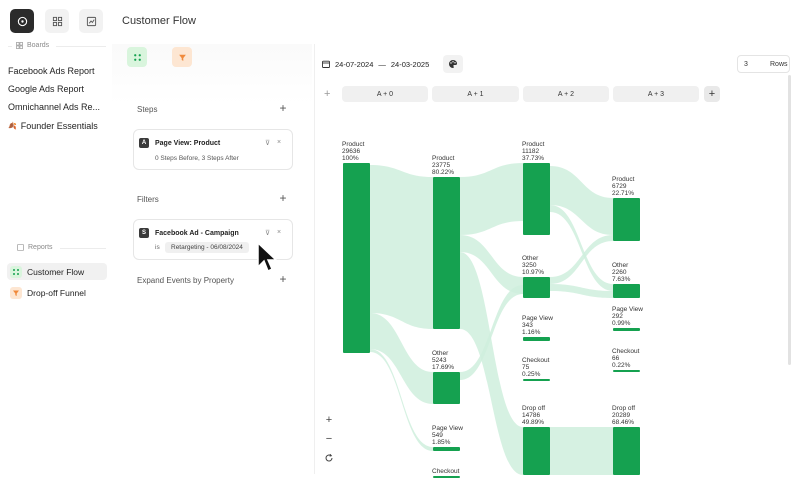 Image resolution: width=794 pixels, height=478 pixels. What do you see at coordinates (443, 172) in the screenshot?
I see `flow-node-percent: 80.22%` at bounding box center [443, 172].